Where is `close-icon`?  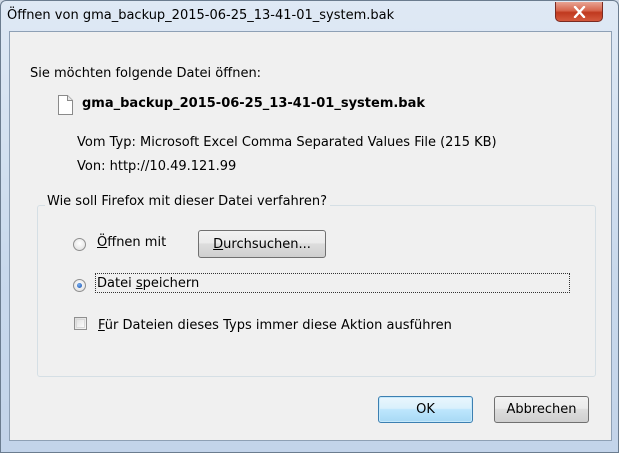 close-icon is located at coordinates (579, 12).